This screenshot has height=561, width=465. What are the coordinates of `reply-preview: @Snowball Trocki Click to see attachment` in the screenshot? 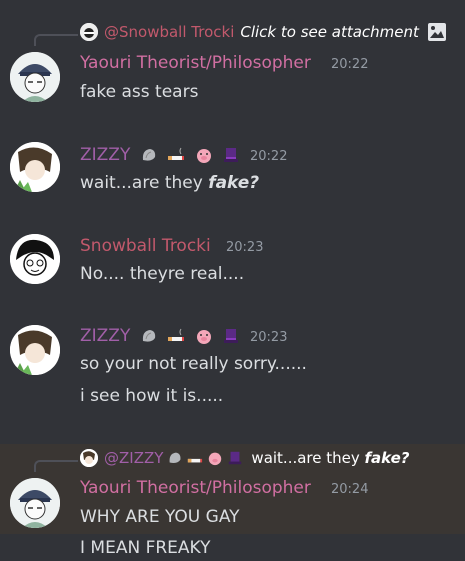 It's located at (263, 32).